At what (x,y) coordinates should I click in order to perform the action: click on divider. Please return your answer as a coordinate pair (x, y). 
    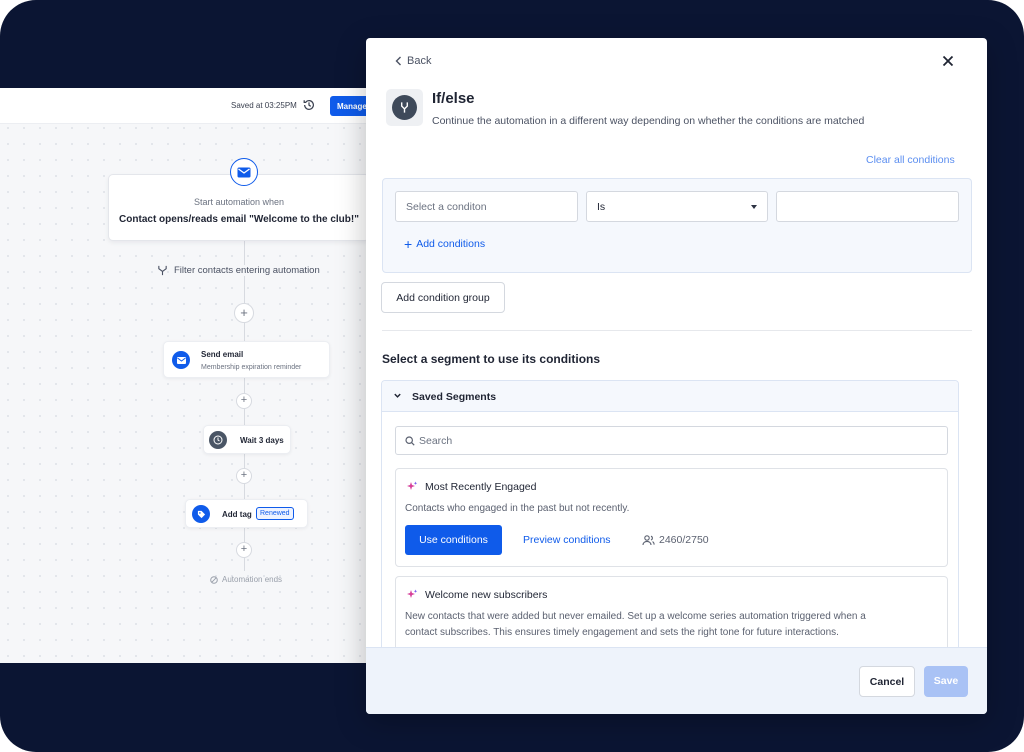
    Looking at the image, I should click on (677, 330).